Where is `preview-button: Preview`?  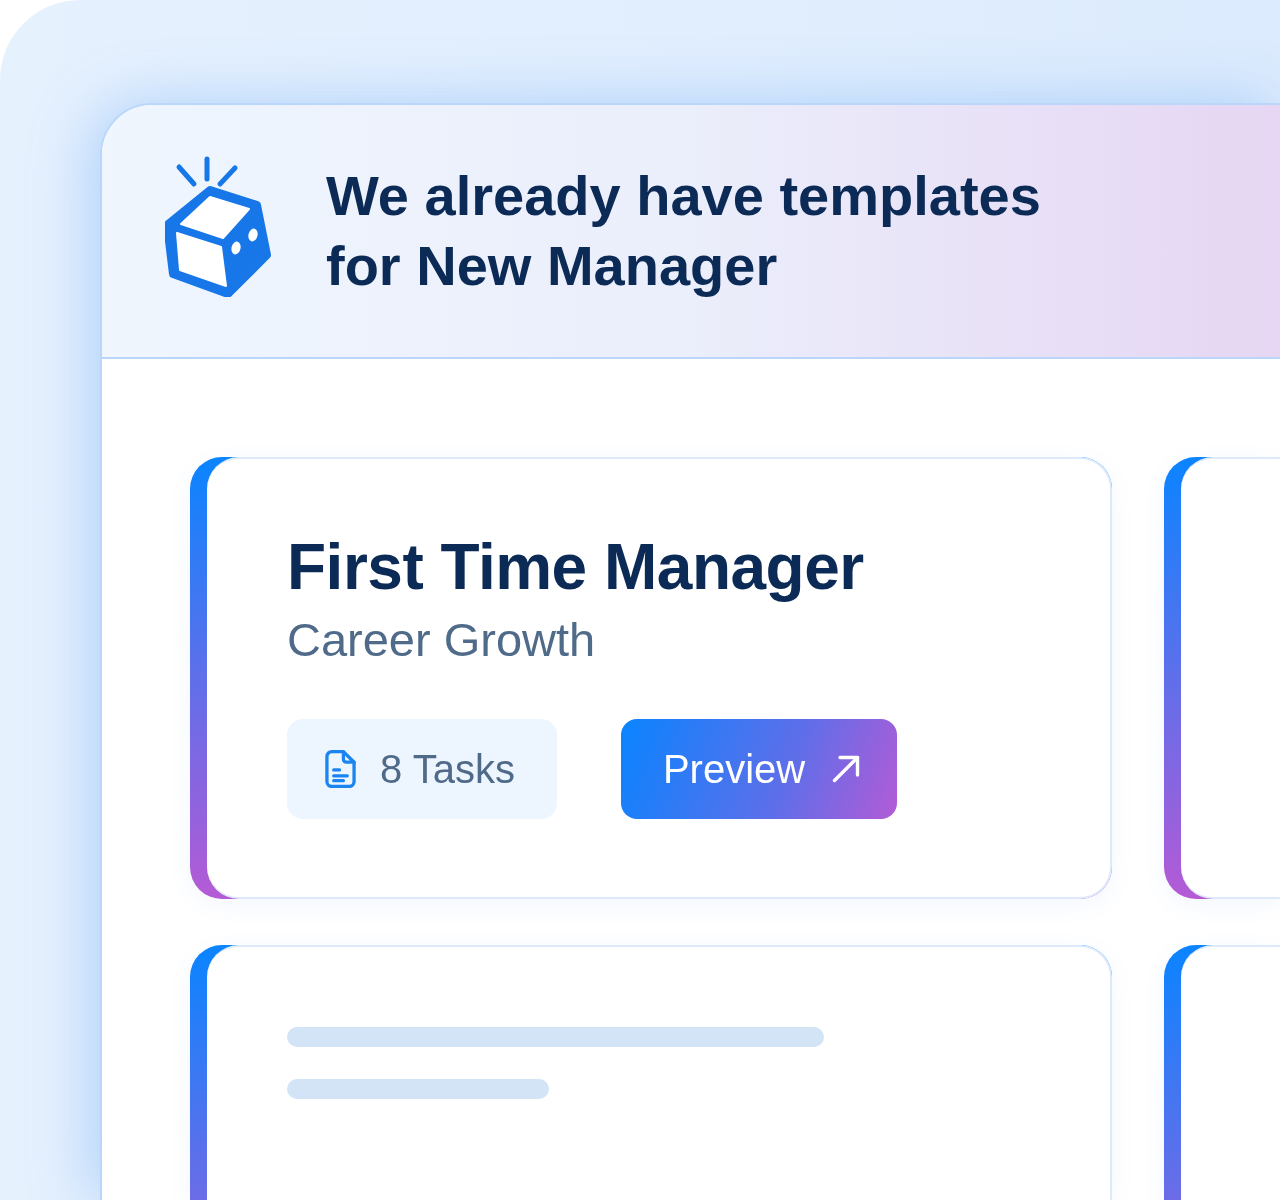 preview-button: Preview is located at coordinates (759, 769).